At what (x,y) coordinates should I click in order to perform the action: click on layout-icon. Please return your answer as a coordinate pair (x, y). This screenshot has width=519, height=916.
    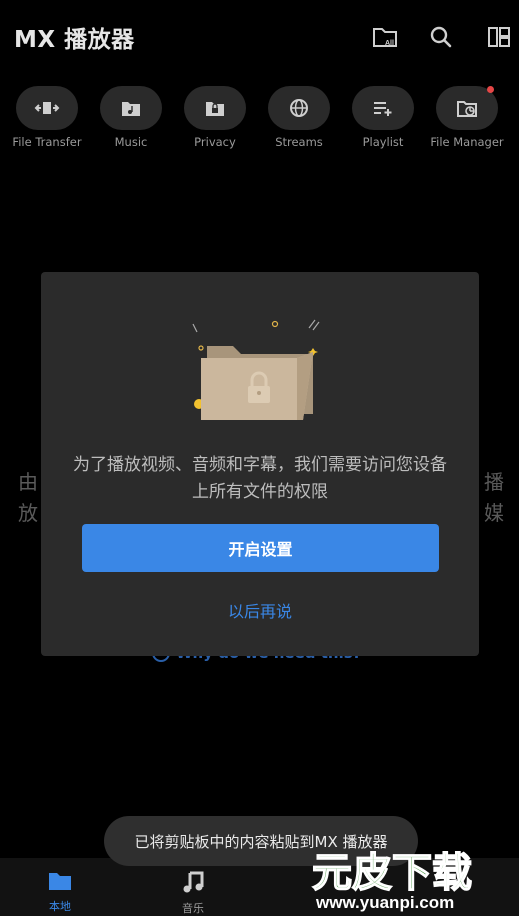
    Looking at the image, I should click on (499, 37).